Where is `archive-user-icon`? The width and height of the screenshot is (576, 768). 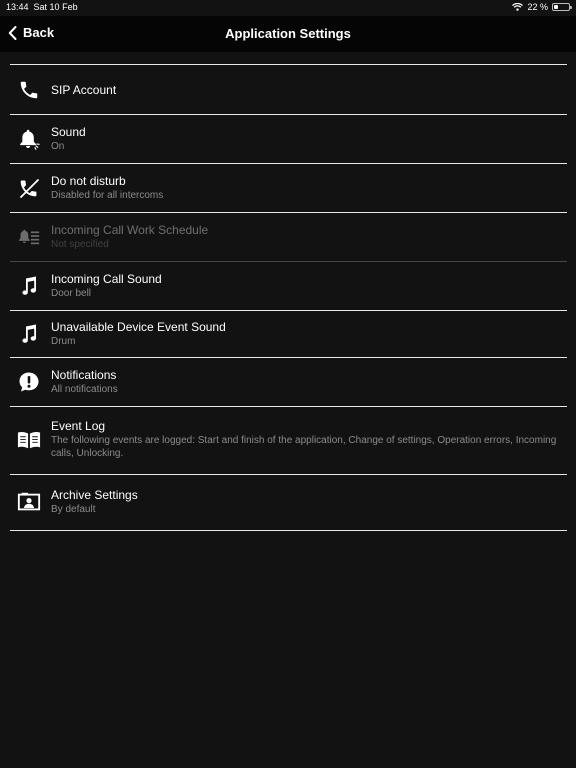 archive-user-icon is located at coordinates (29, 502).